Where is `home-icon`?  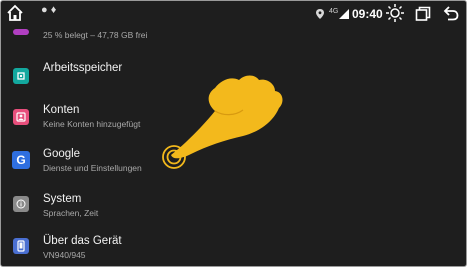
home-icon is located at coordinates (15, 13).